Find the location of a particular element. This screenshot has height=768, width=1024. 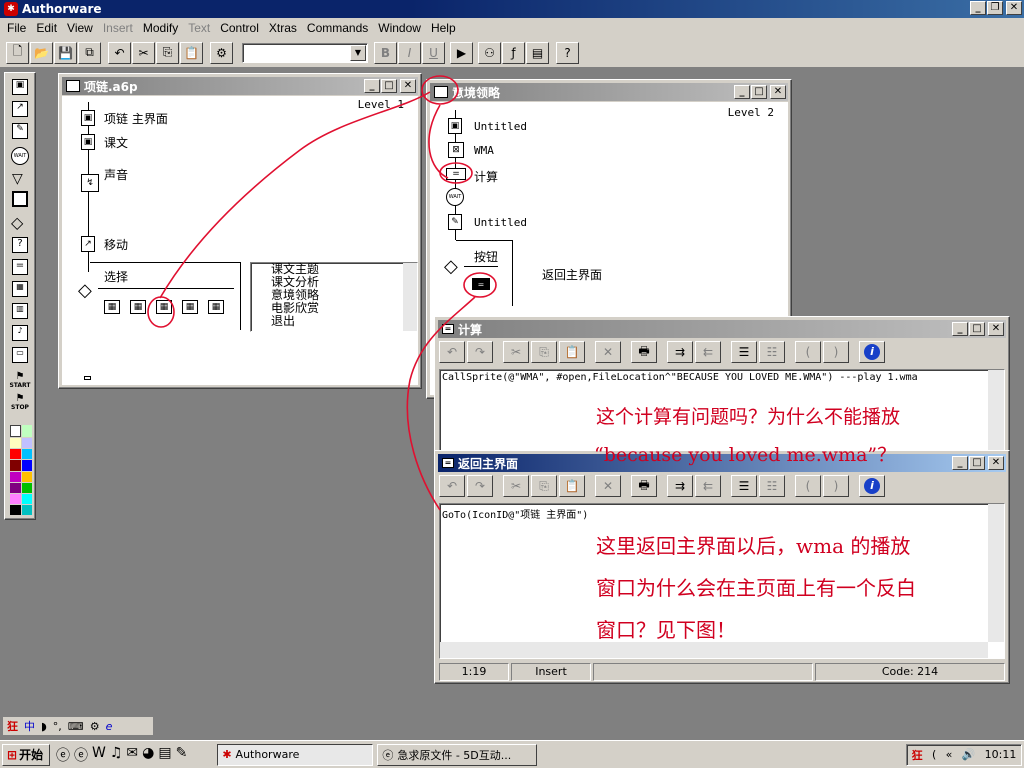

map-icon: ↯ is located at coordinates (90, 183).